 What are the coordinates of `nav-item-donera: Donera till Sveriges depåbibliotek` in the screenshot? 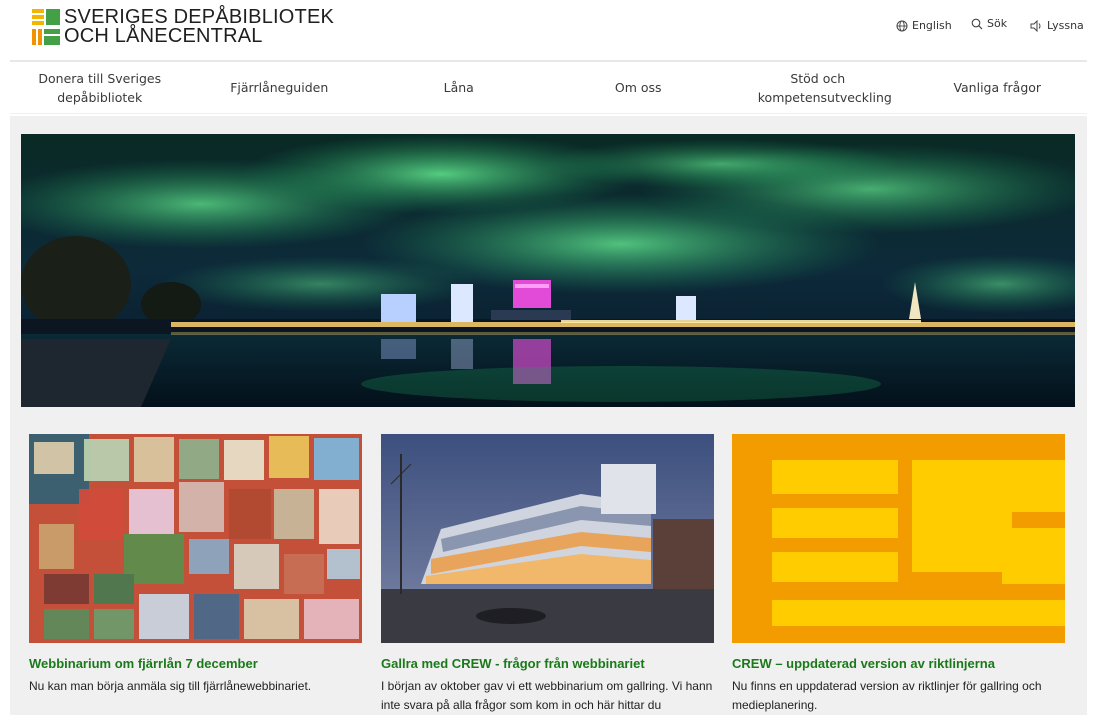 It's located at (100, 87).